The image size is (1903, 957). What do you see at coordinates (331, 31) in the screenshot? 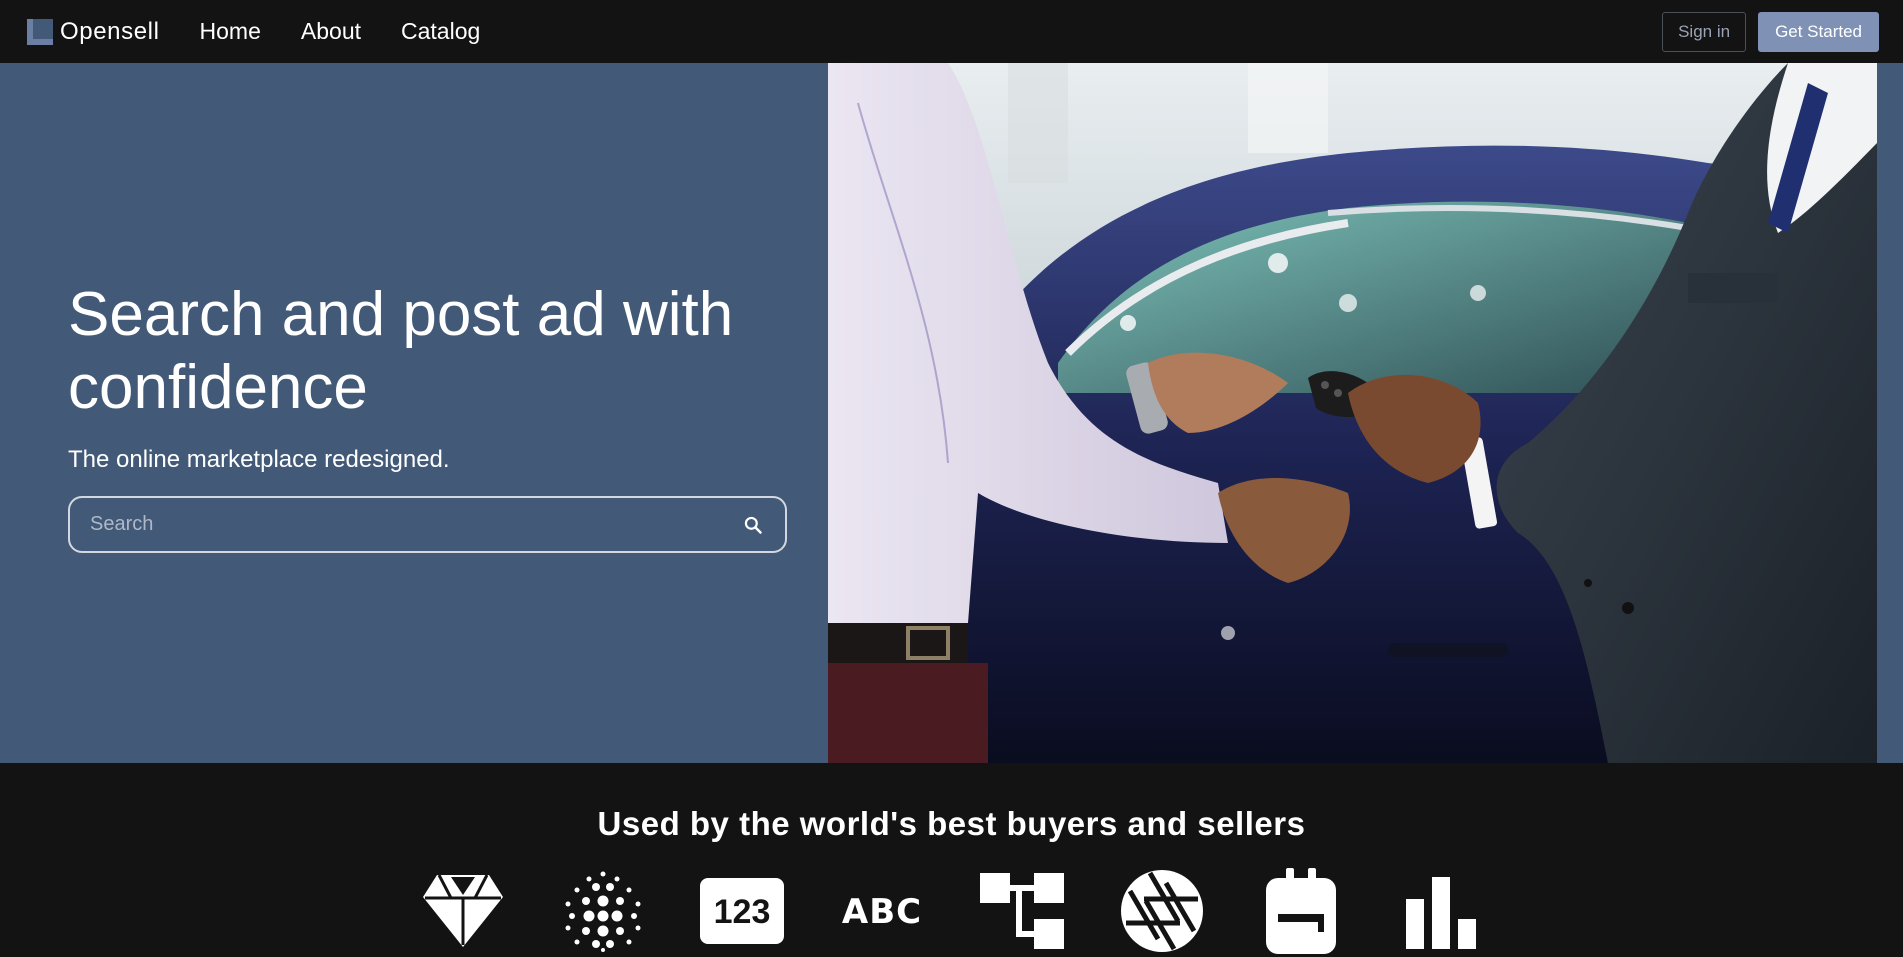
I see `nav-link-about: About` at bounding box center [331, 31].